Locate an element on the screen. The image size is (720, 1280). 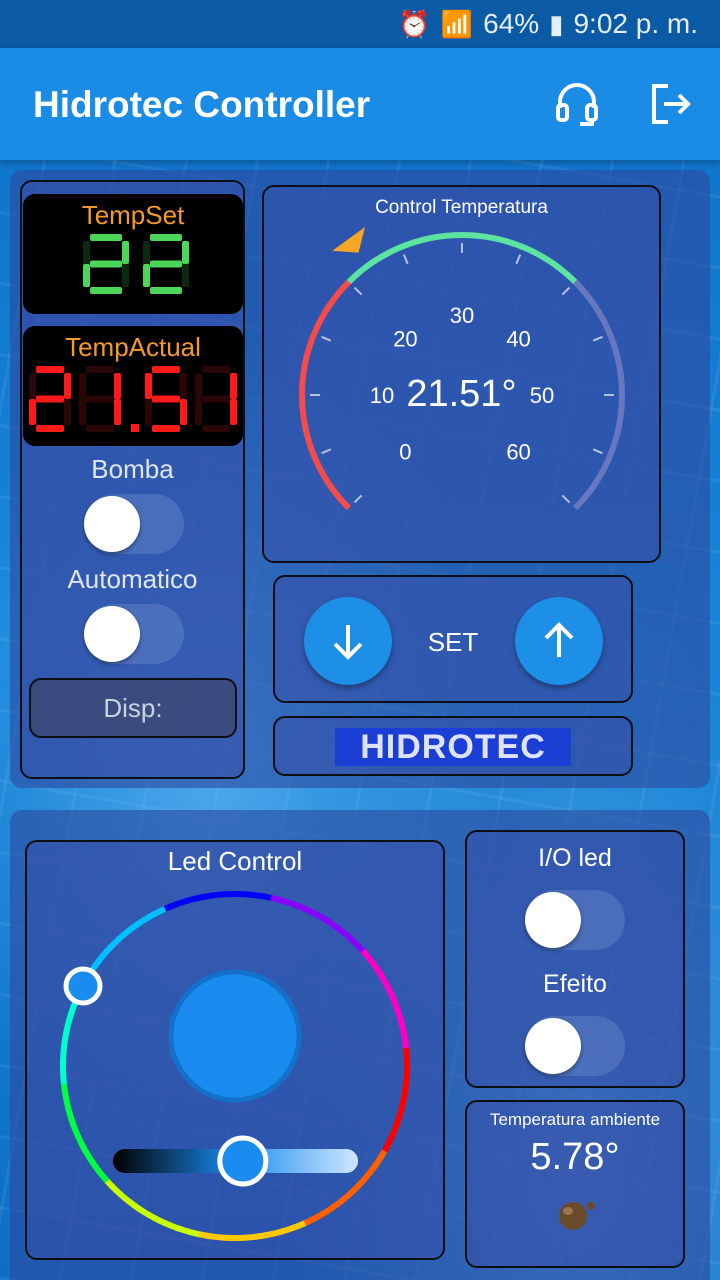
battery-percent: 64% is located at coordinates (511, 23).